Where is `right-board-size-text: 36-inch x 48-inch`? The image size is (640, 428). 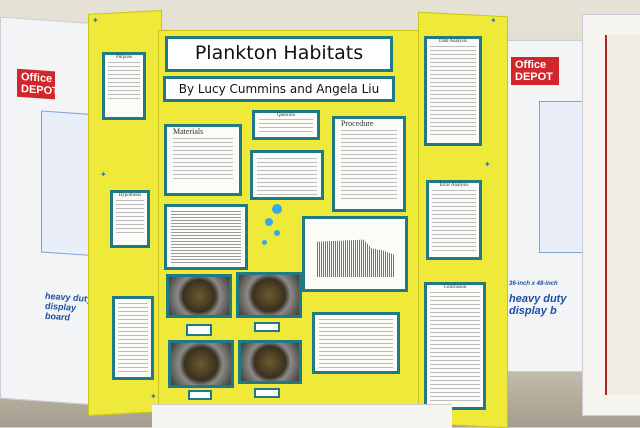 right-board-size-text: 36-inch x 48-inch is located at coordinates (533, 284).